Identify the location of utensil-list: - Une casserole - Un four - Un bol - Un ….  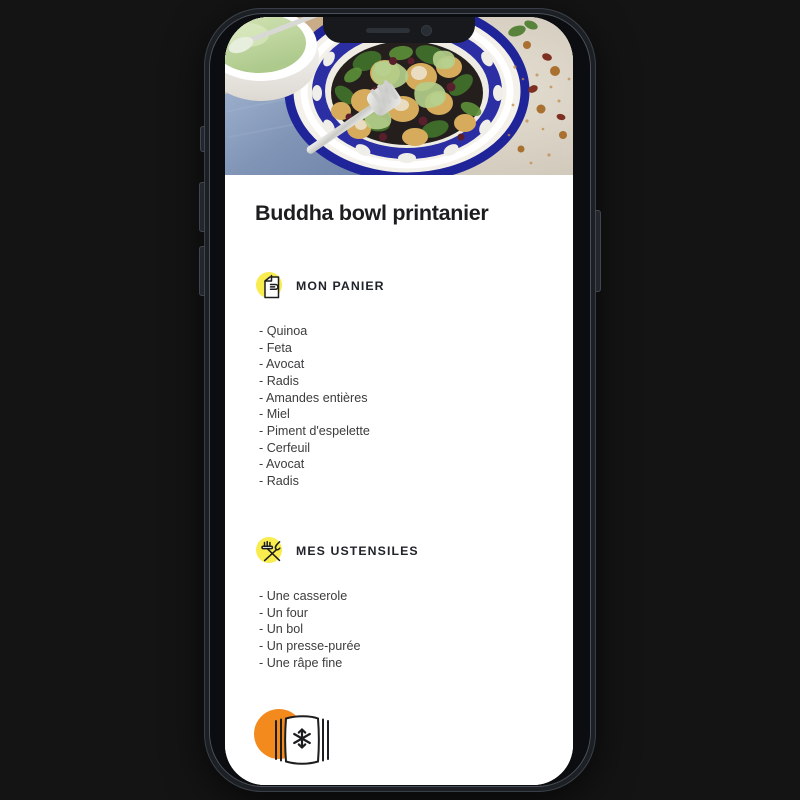
(401, 630).